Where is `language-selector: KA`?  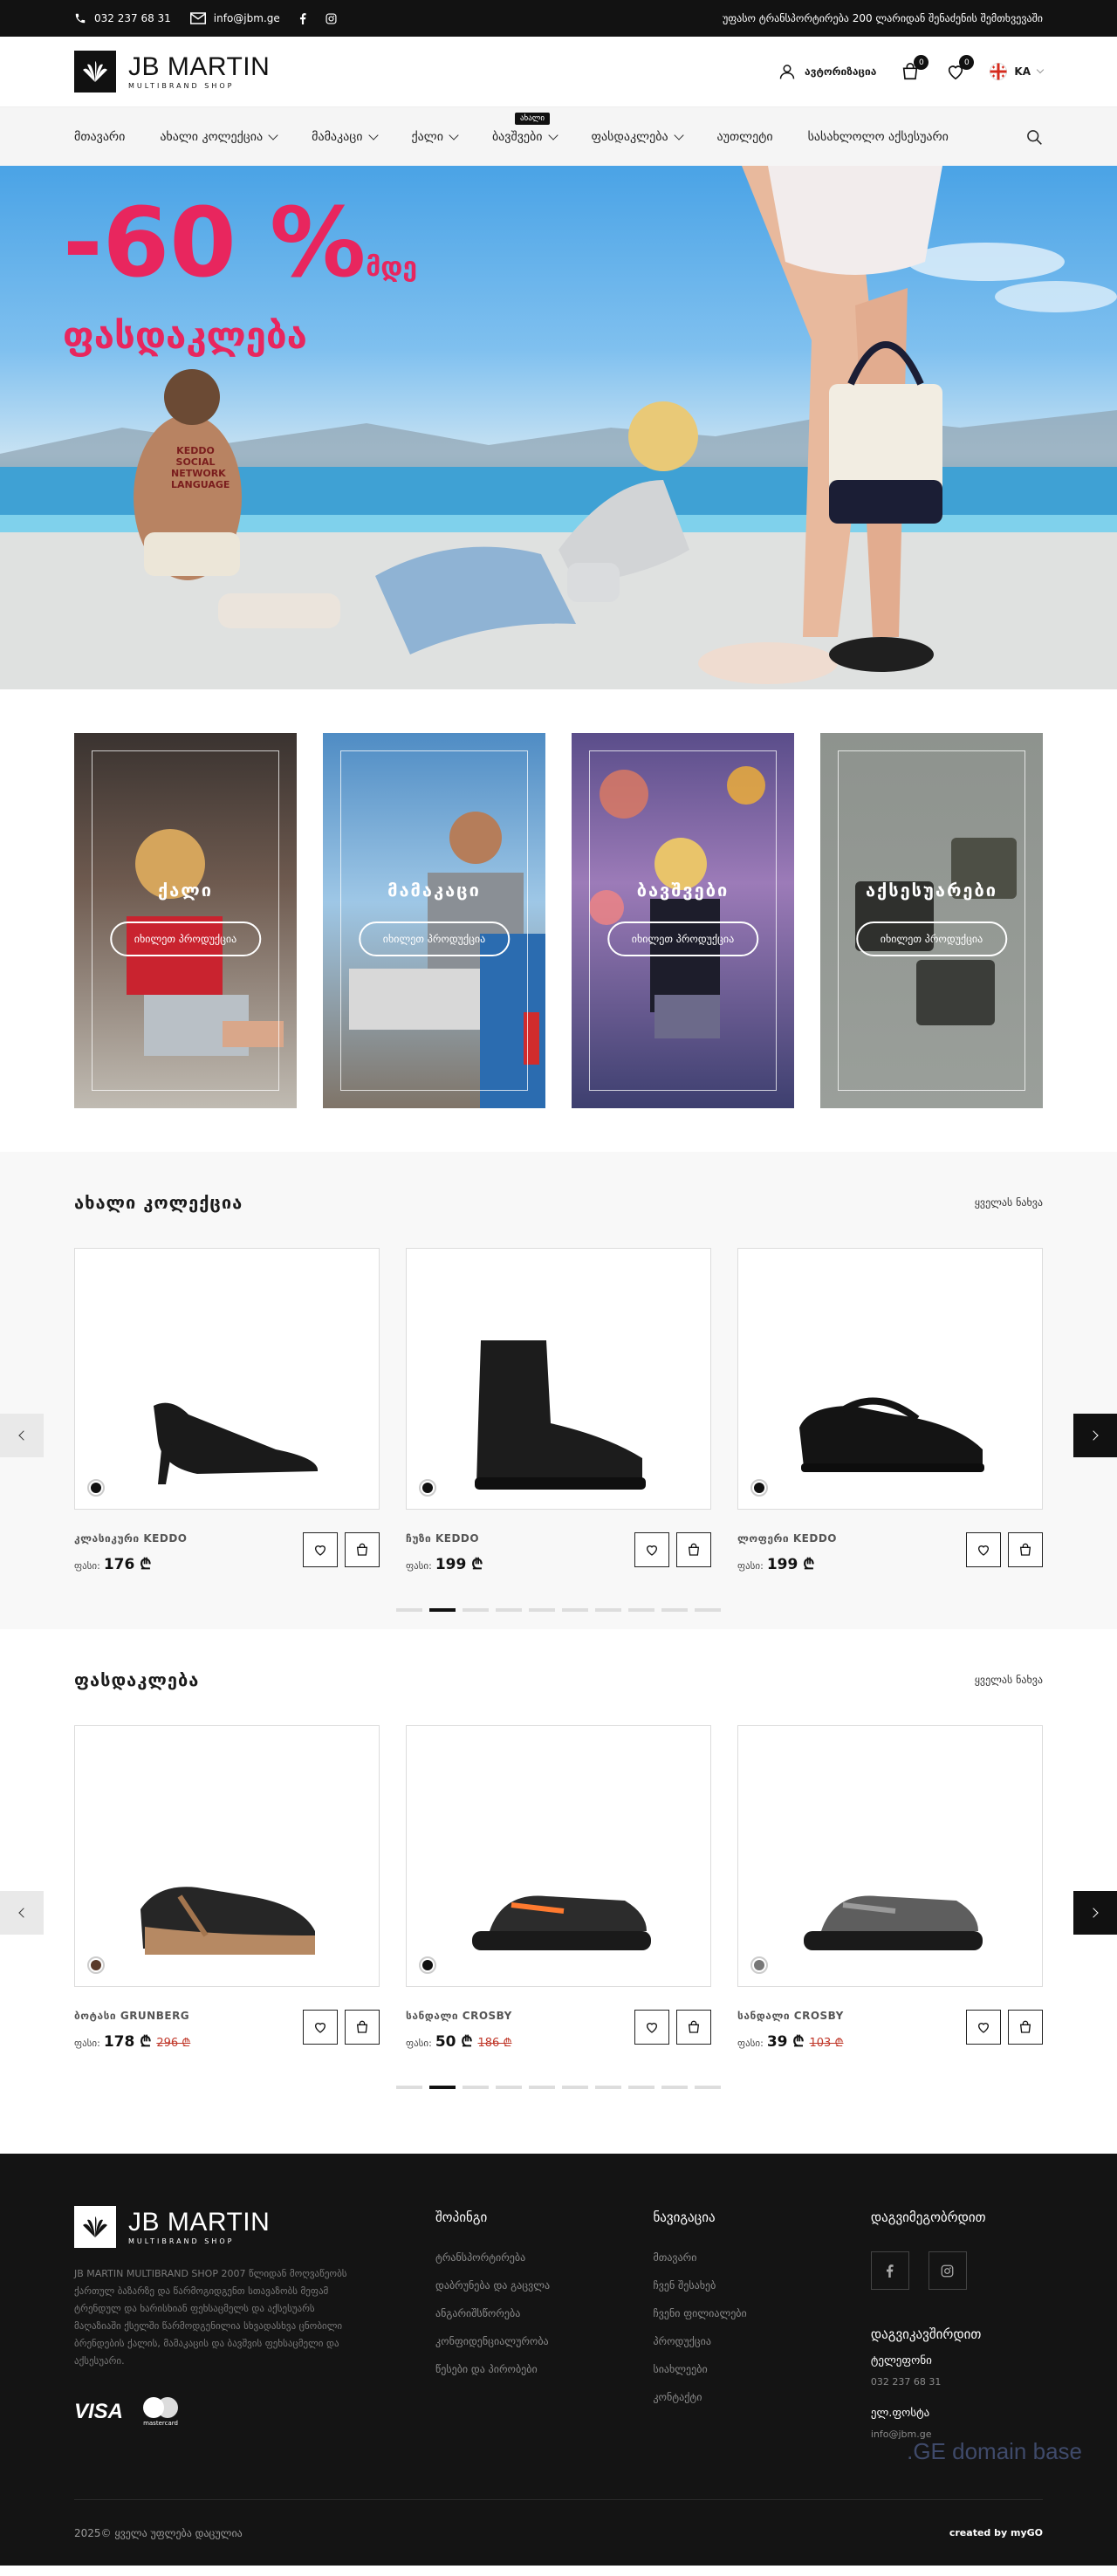
language-selector: KA is located at coordinates (1017, 71).